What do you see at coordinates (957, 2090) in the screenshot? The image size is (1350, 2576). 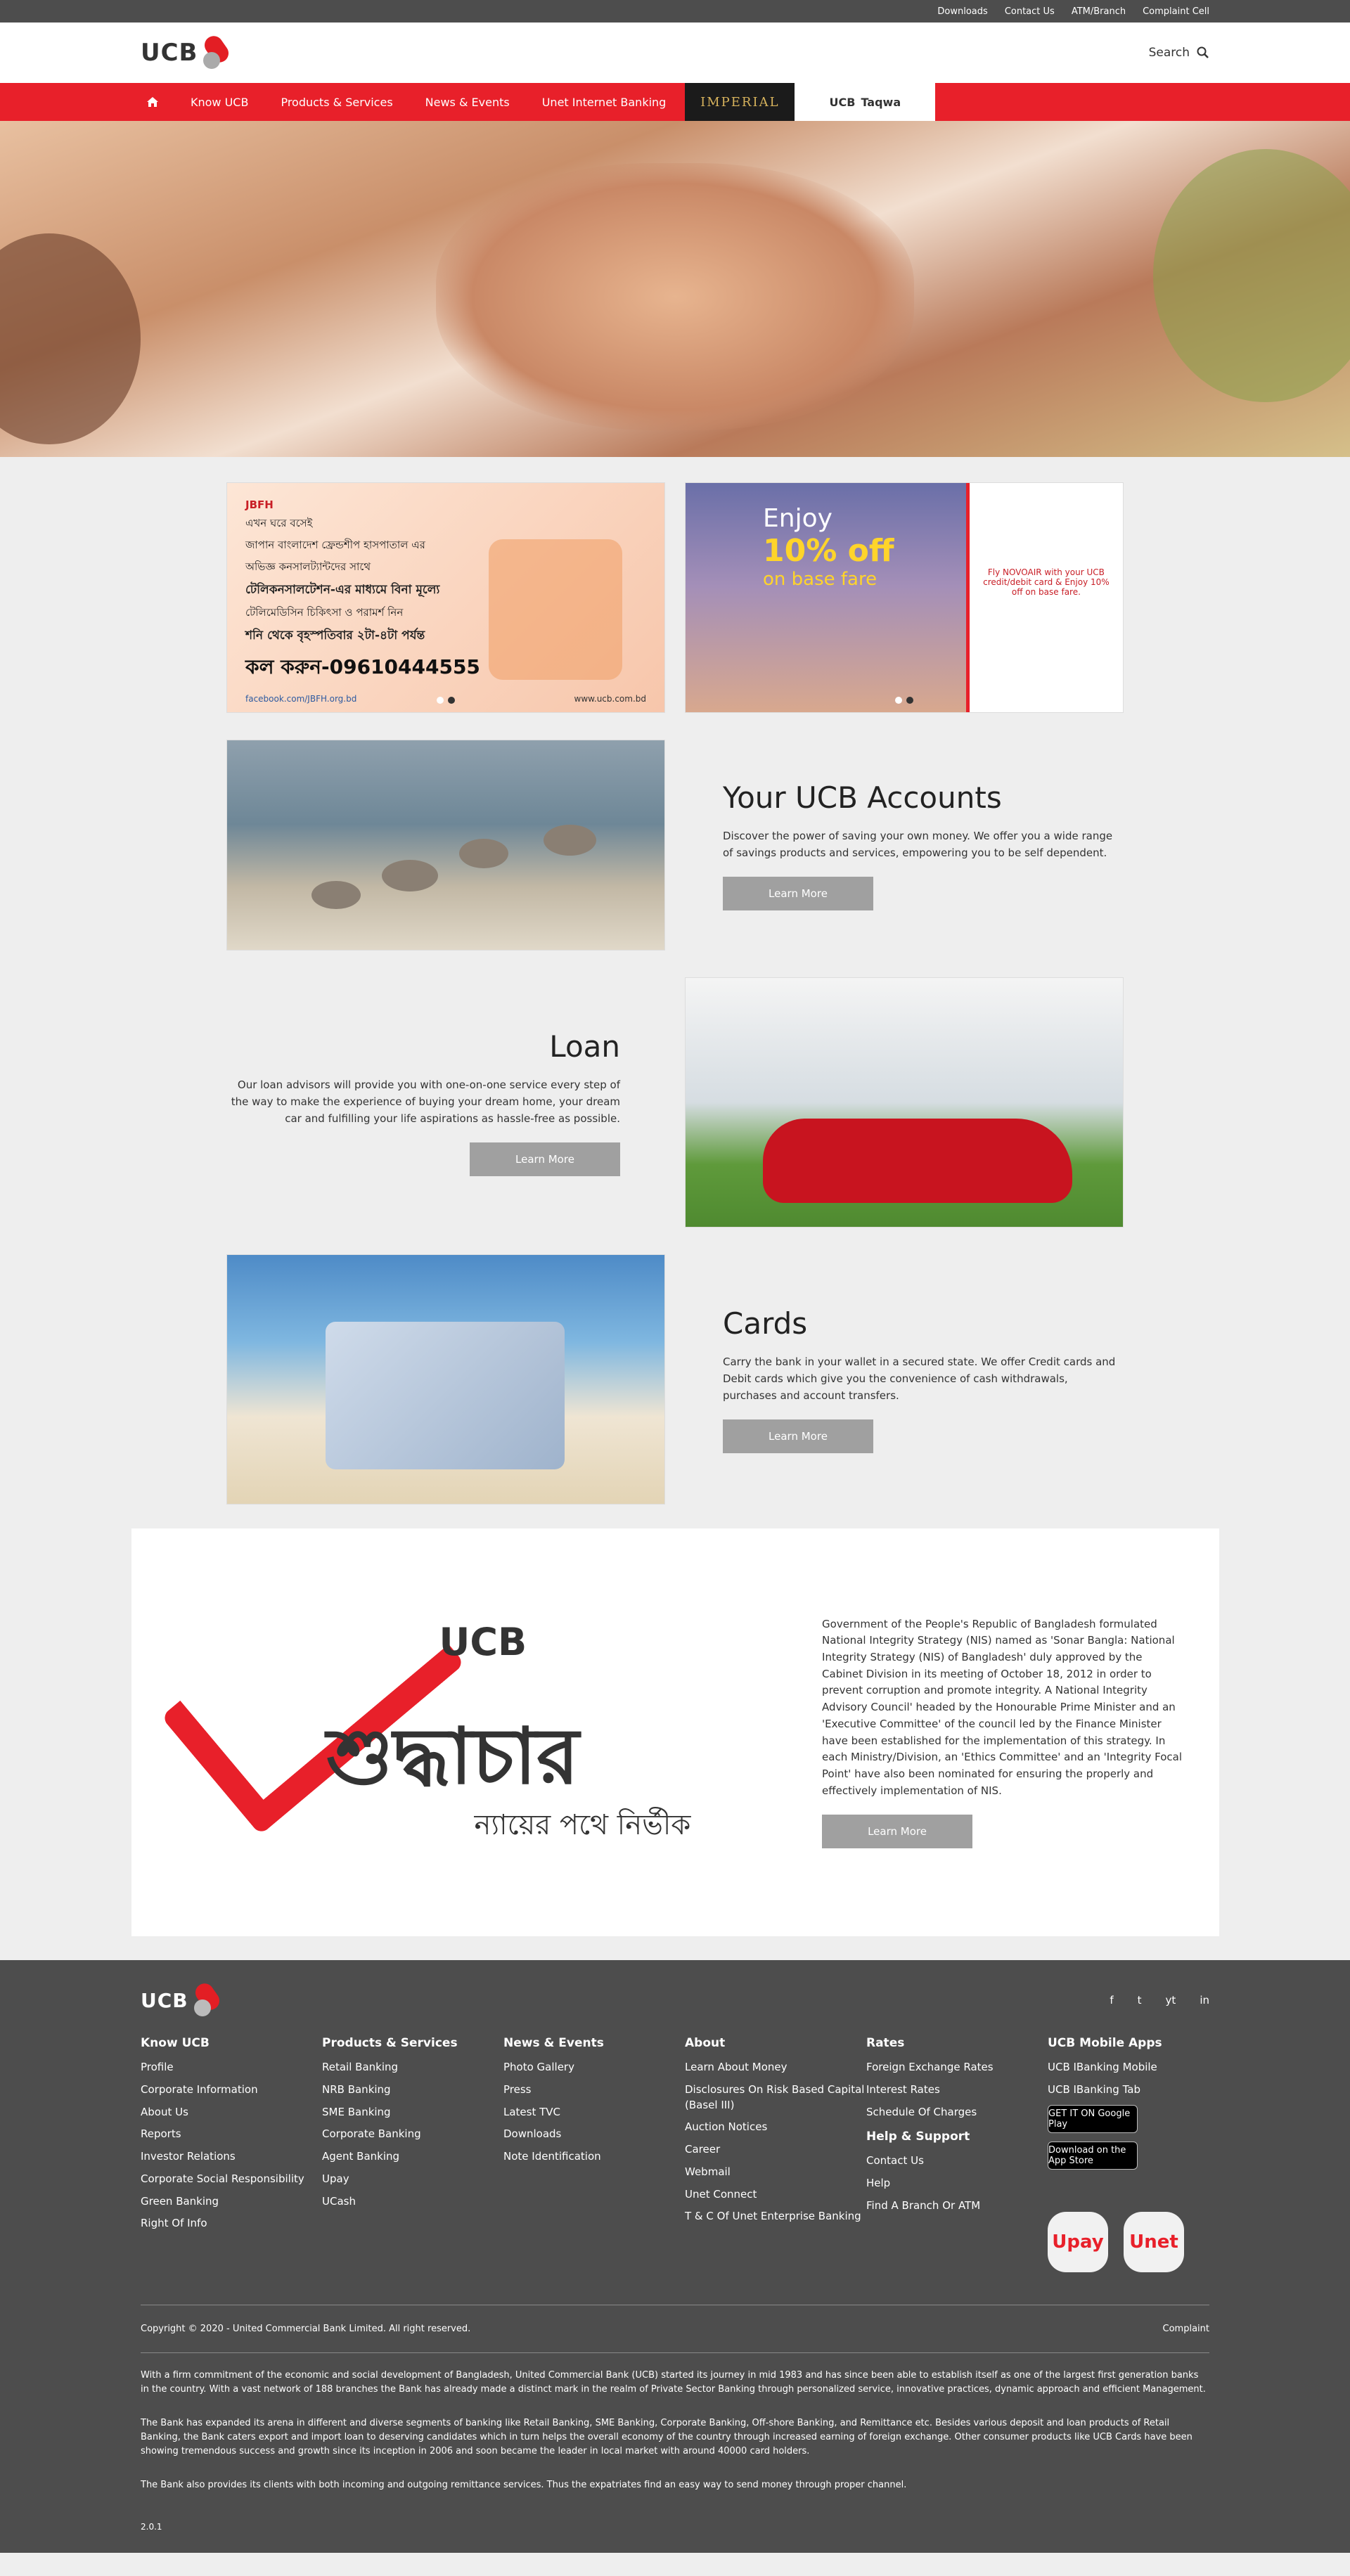 I see `footer-link: Interest Rates` at bounding box center [957, 2090].